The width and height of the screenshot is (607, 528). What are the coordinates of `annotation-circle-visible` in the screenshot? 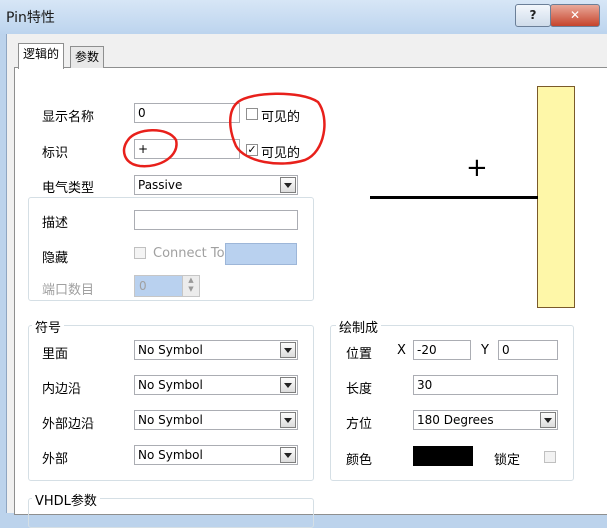 It's located at (277, 128).